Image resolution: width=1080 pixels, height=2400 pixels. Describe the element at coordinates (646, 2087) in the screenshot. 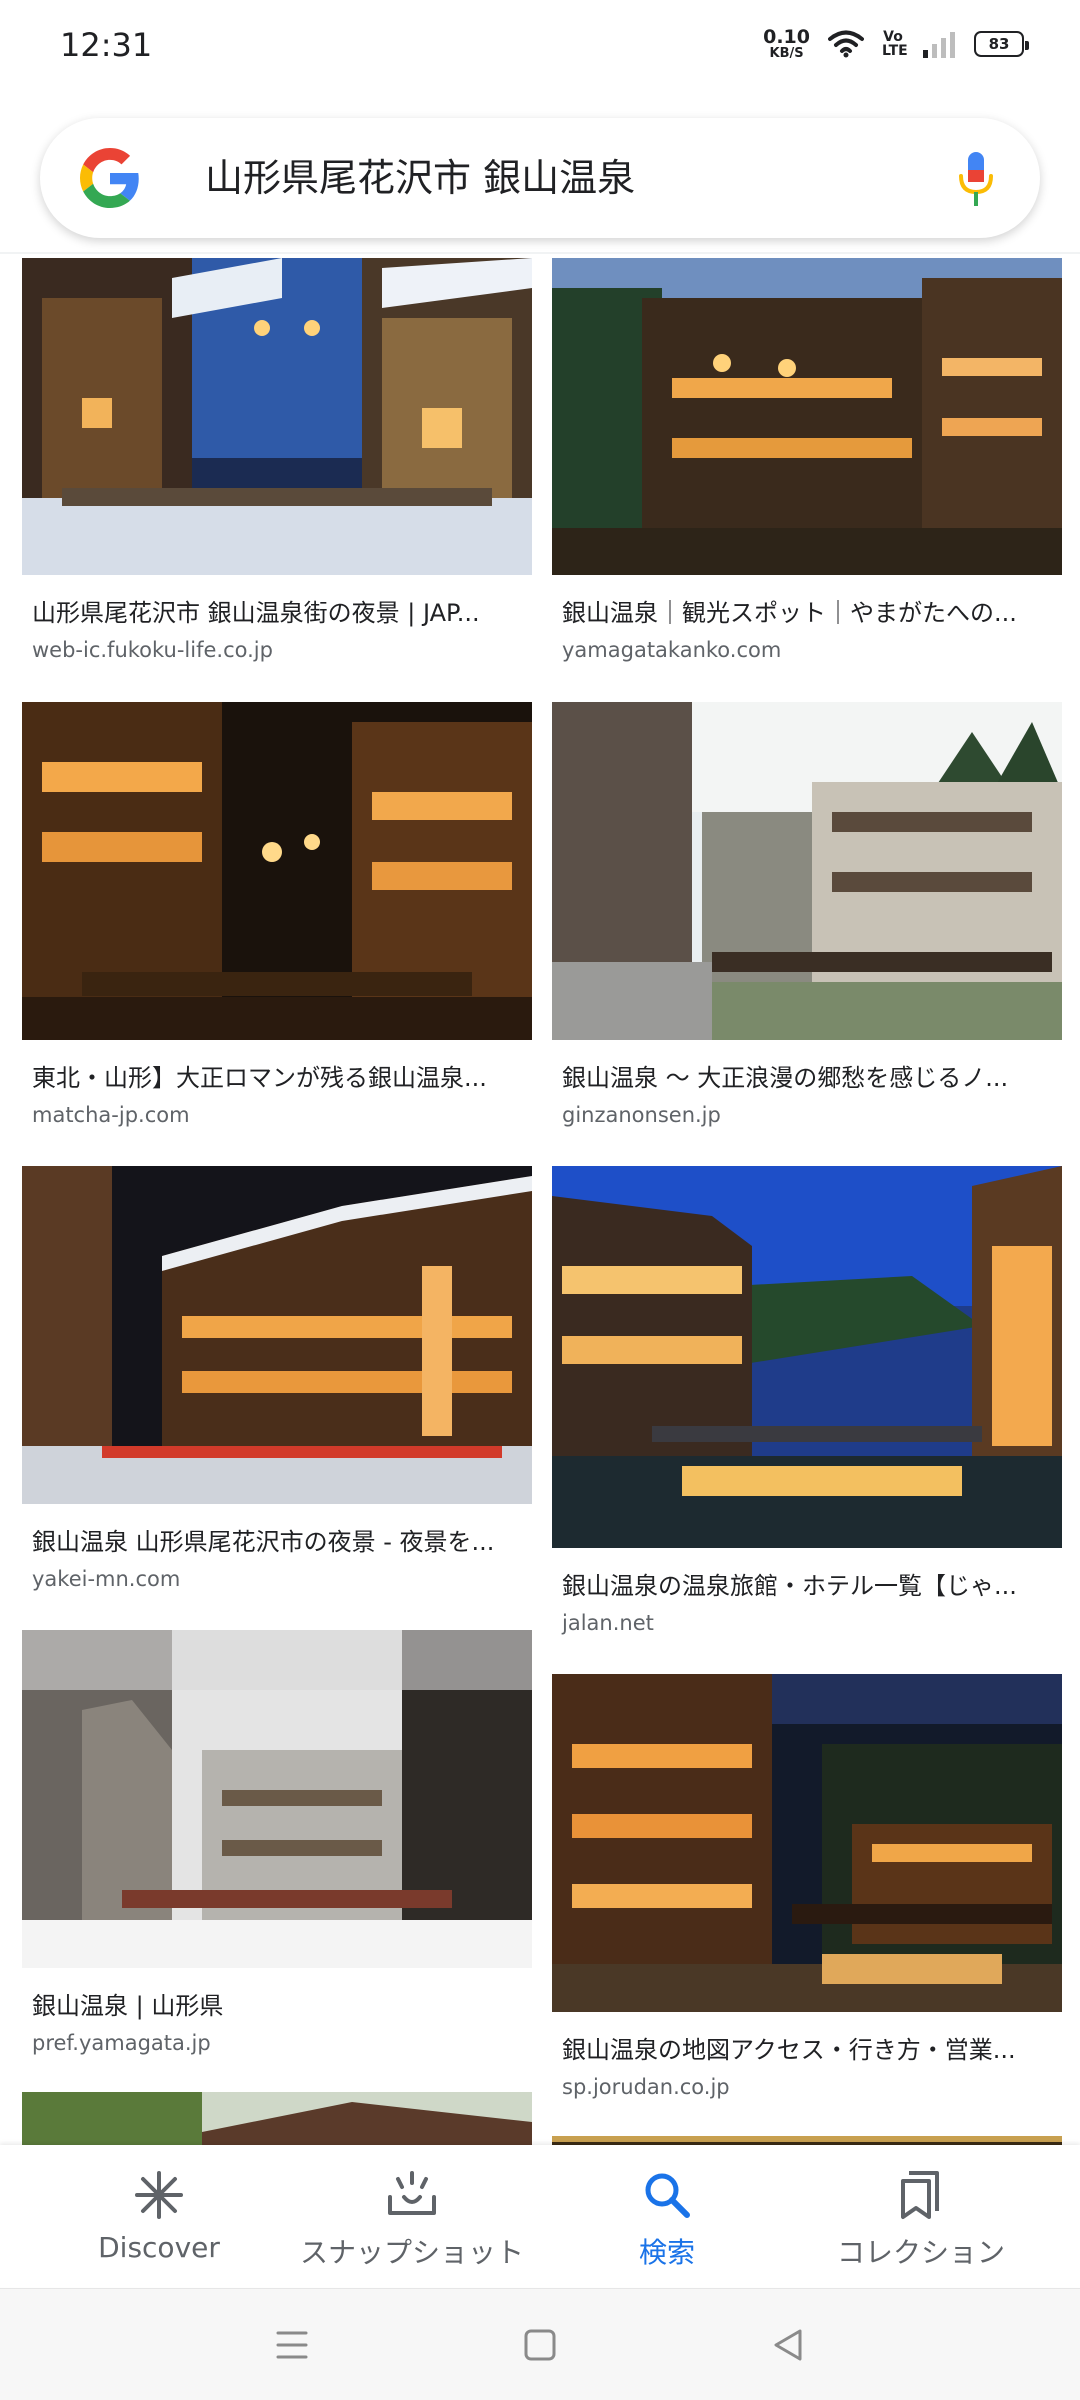

I see `result-source: sp.jorudan.co.jp` at that location.